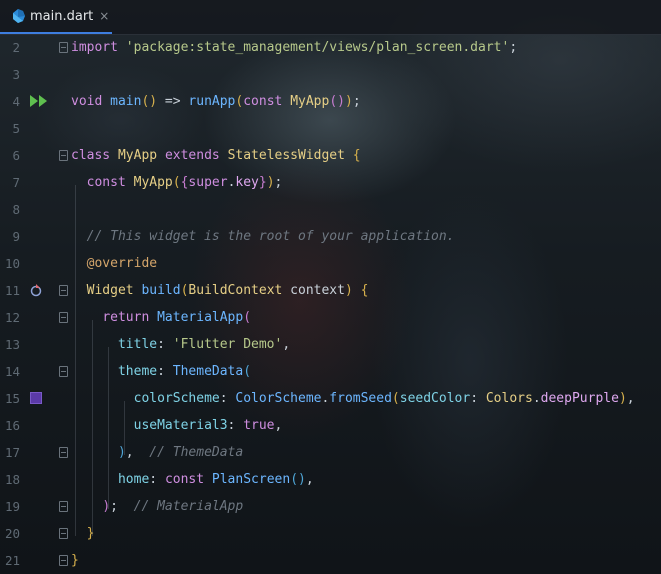 Image resolution: width=661 pixels, height=574 pixels. I want to click on tab-main-dart: main.dart ×, so click(56, 17).